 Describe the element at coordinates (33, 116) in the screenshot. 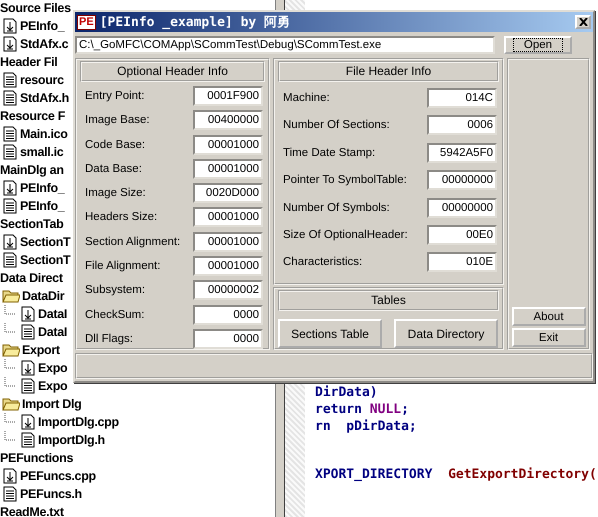

I see `tree-group-label: Resource F` at that location.